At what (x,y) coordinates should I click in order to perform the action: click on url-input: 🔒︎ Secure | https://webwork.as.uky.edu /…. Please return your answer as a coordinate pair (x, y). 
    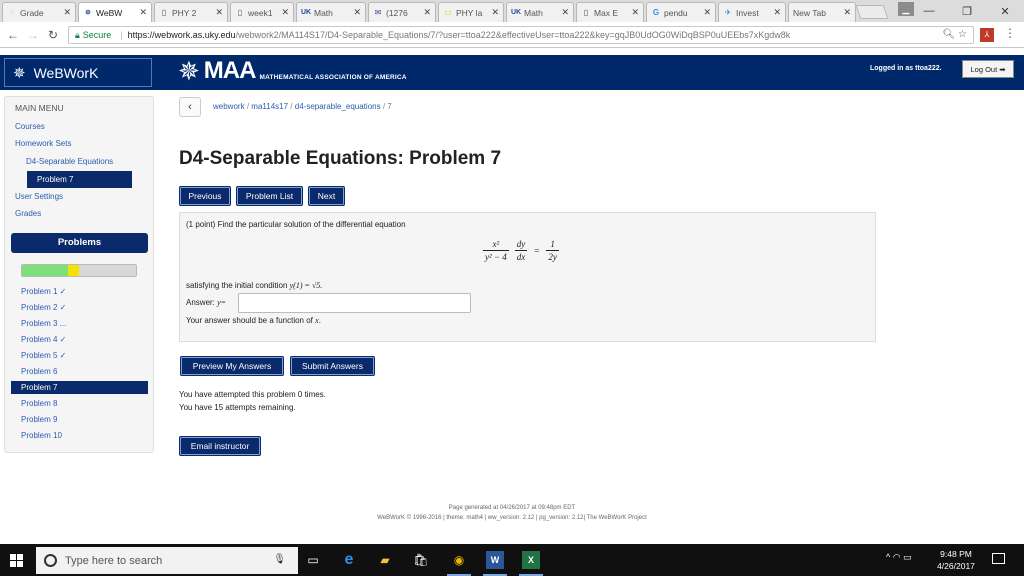
    Looking at the image, I should click on (521, 35).